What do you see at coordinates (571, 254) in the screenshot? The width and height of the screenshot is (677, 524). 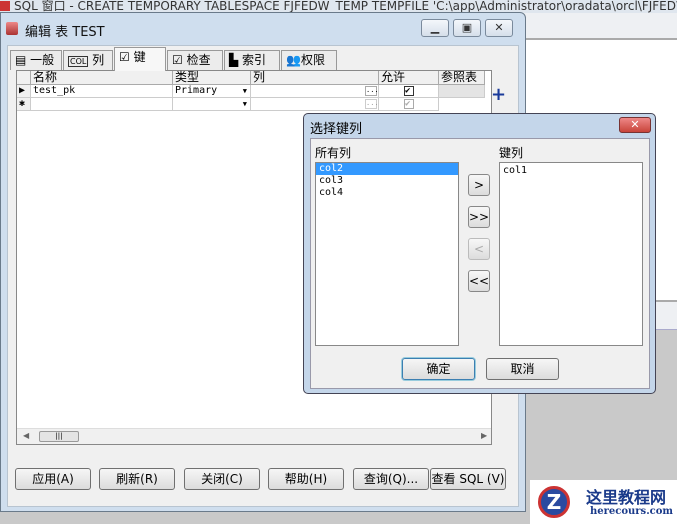 I see `key-columns-list: col1` at bounding box center [571, 254].